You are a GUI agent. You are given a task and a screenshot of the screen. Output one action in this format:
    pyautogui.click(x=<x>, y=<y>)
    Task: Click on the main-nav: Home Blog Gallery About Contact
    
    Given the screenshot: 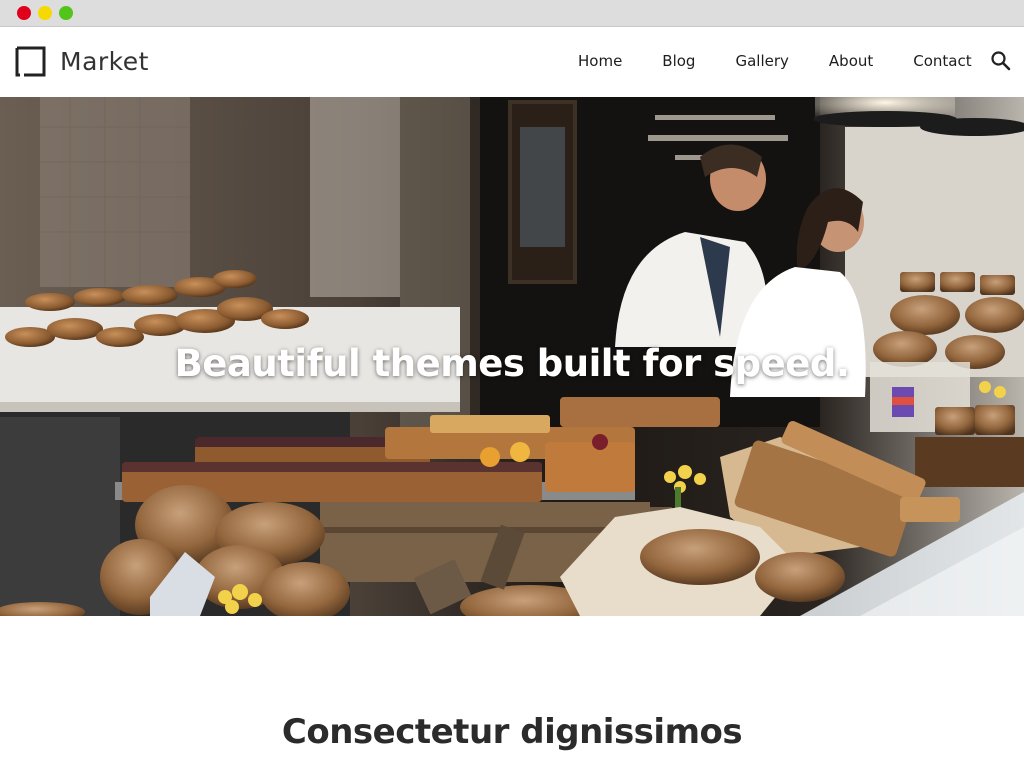 What is the action you would take?
    pyautogui.click(x=766, y=61)
    